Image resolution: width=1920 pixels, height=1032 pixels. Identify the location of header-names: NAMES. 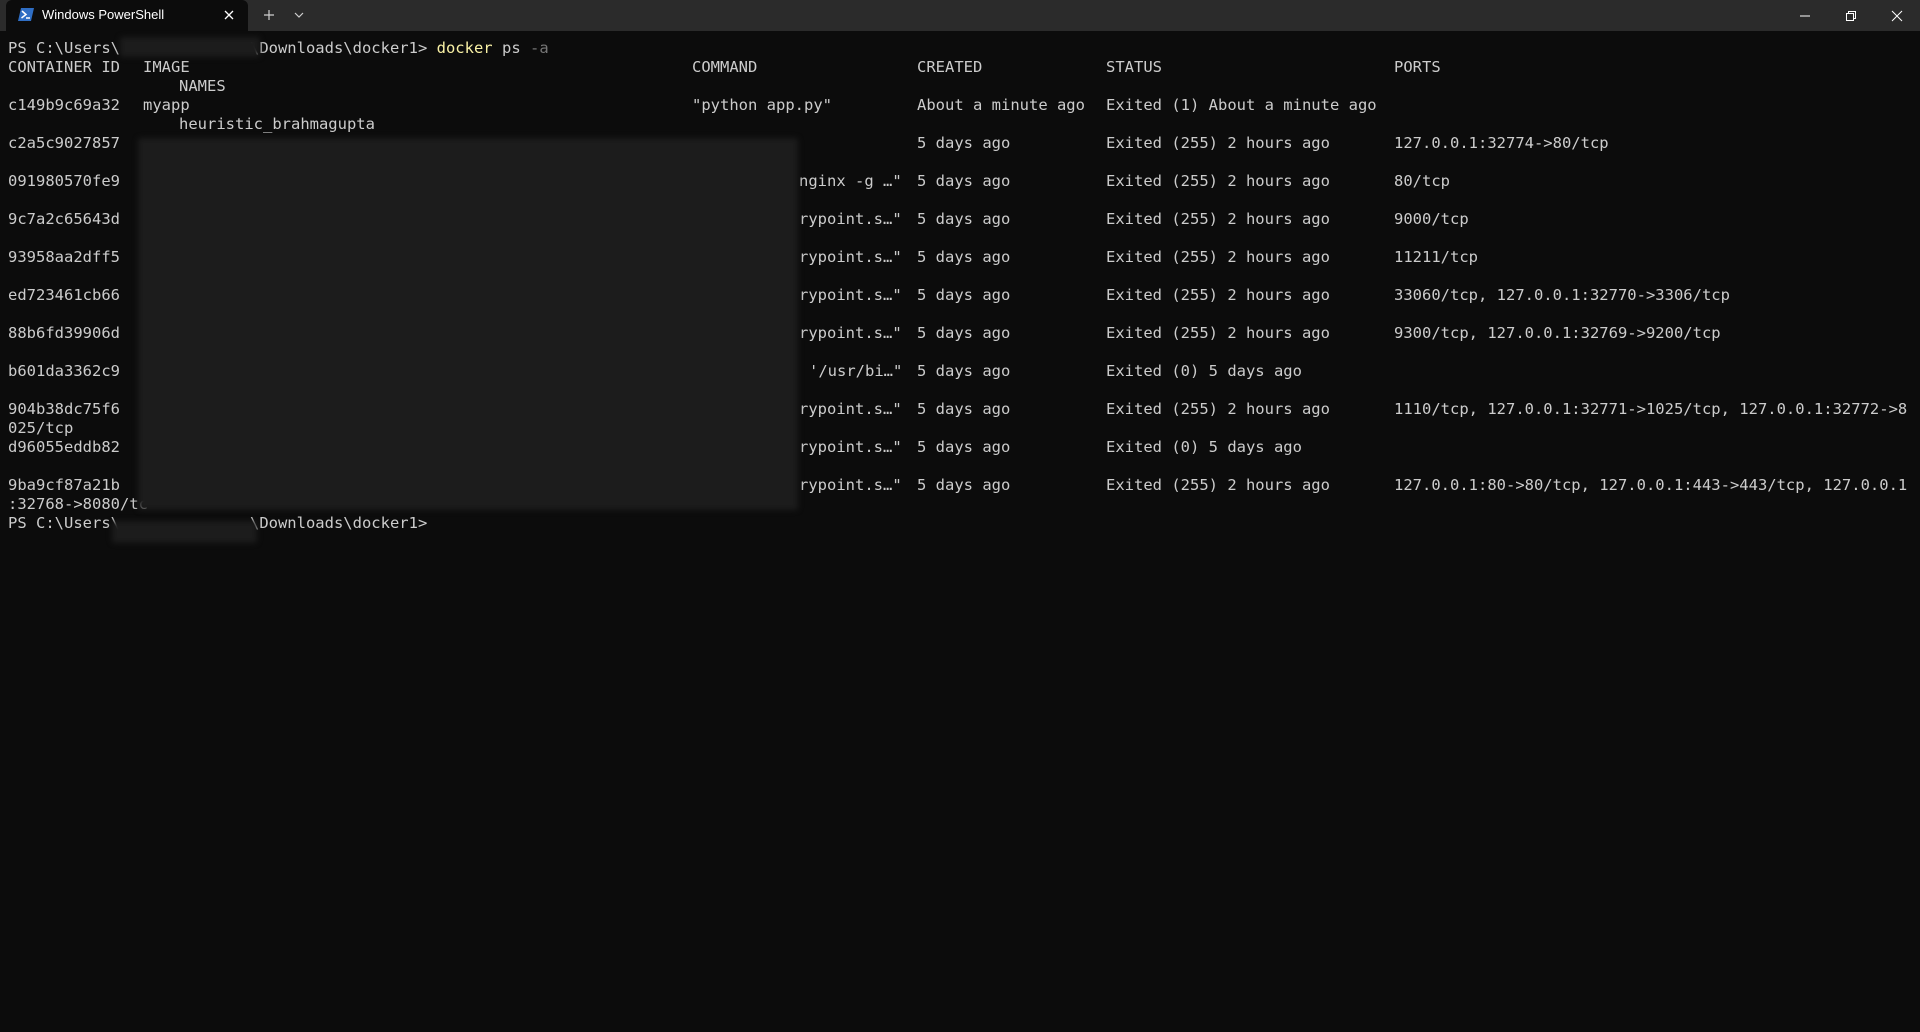
(202, 86).